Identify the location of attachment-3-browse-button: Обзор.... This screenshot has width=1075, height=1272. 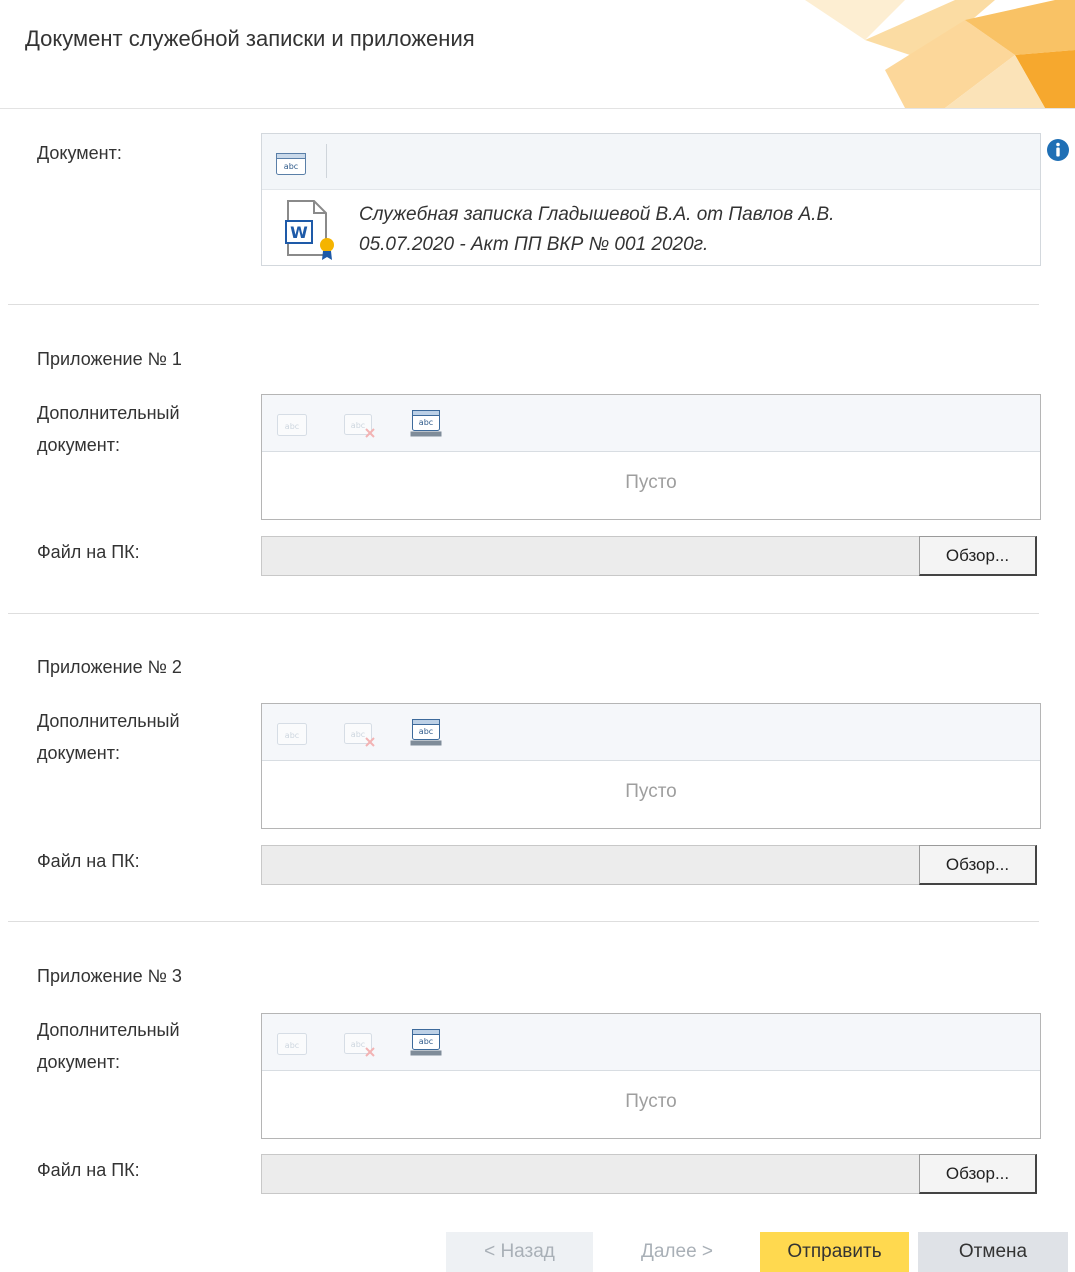
(978, 1174).